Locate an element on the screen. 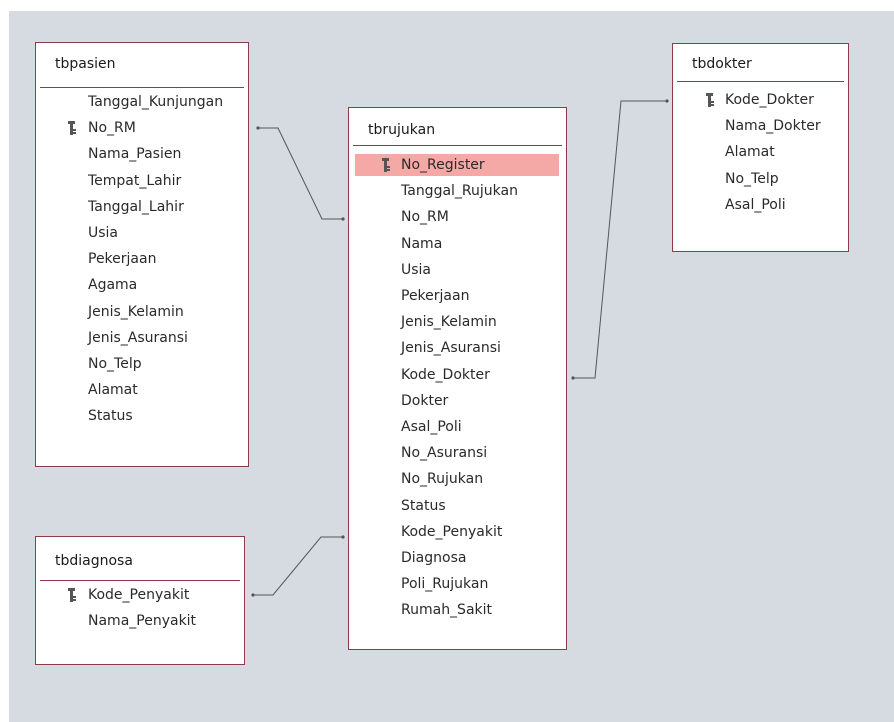 This screenshot has width=894, height=722. field-nama-dokter: Nama_Dokter is located at coordinates (773, 126).